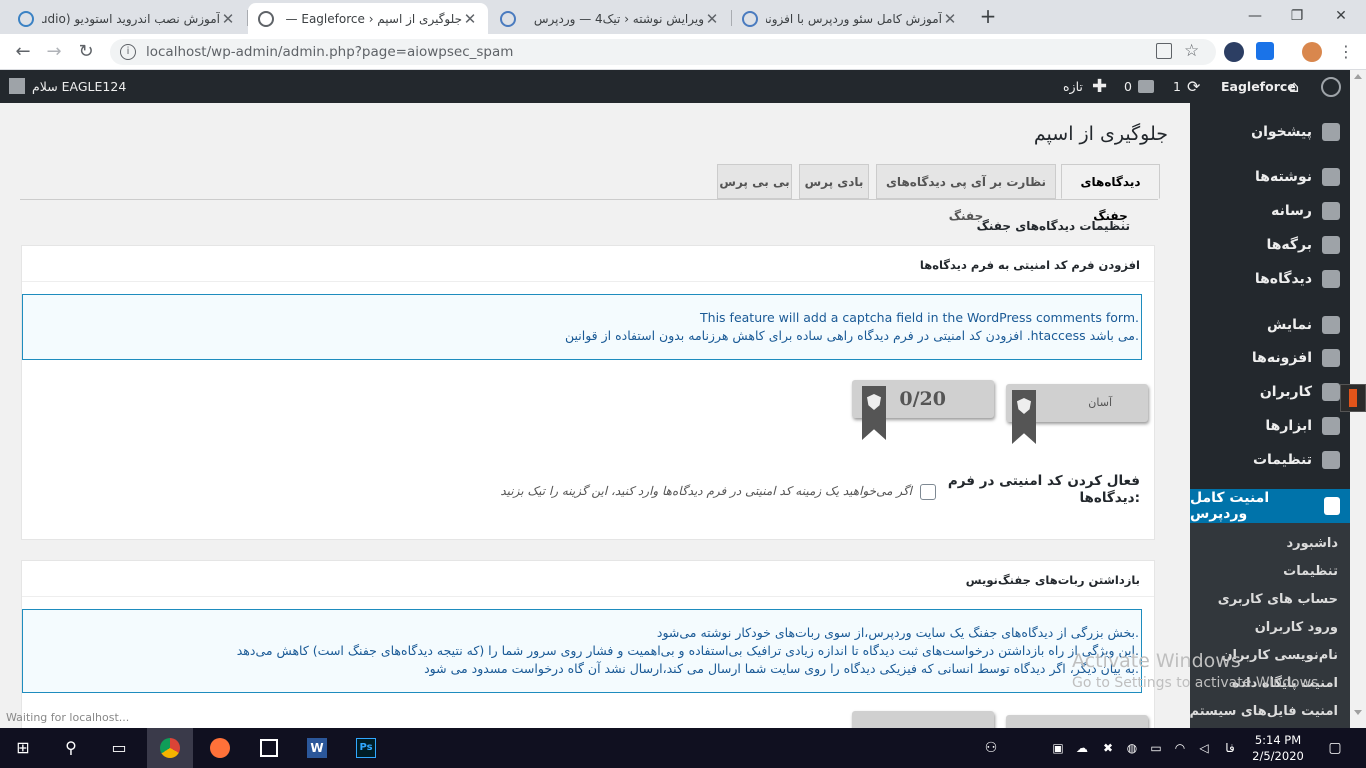  Describe the element at coordinates (1335, 748) in the screenshot. I see `notifications-icon: ▢` at that location.